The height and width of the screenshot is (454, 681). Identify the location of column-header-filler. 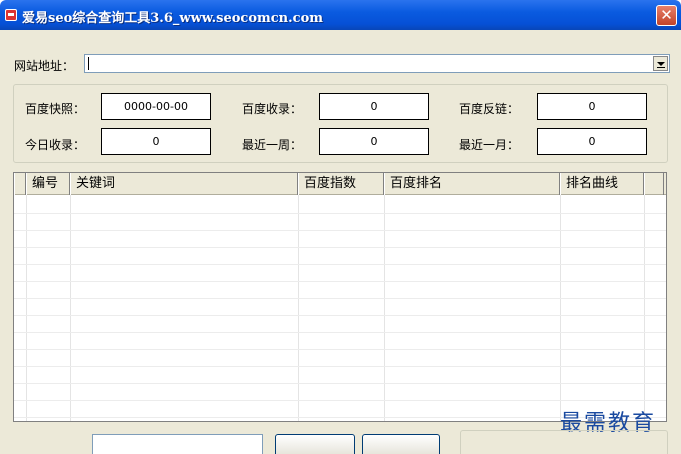
(654, 184).